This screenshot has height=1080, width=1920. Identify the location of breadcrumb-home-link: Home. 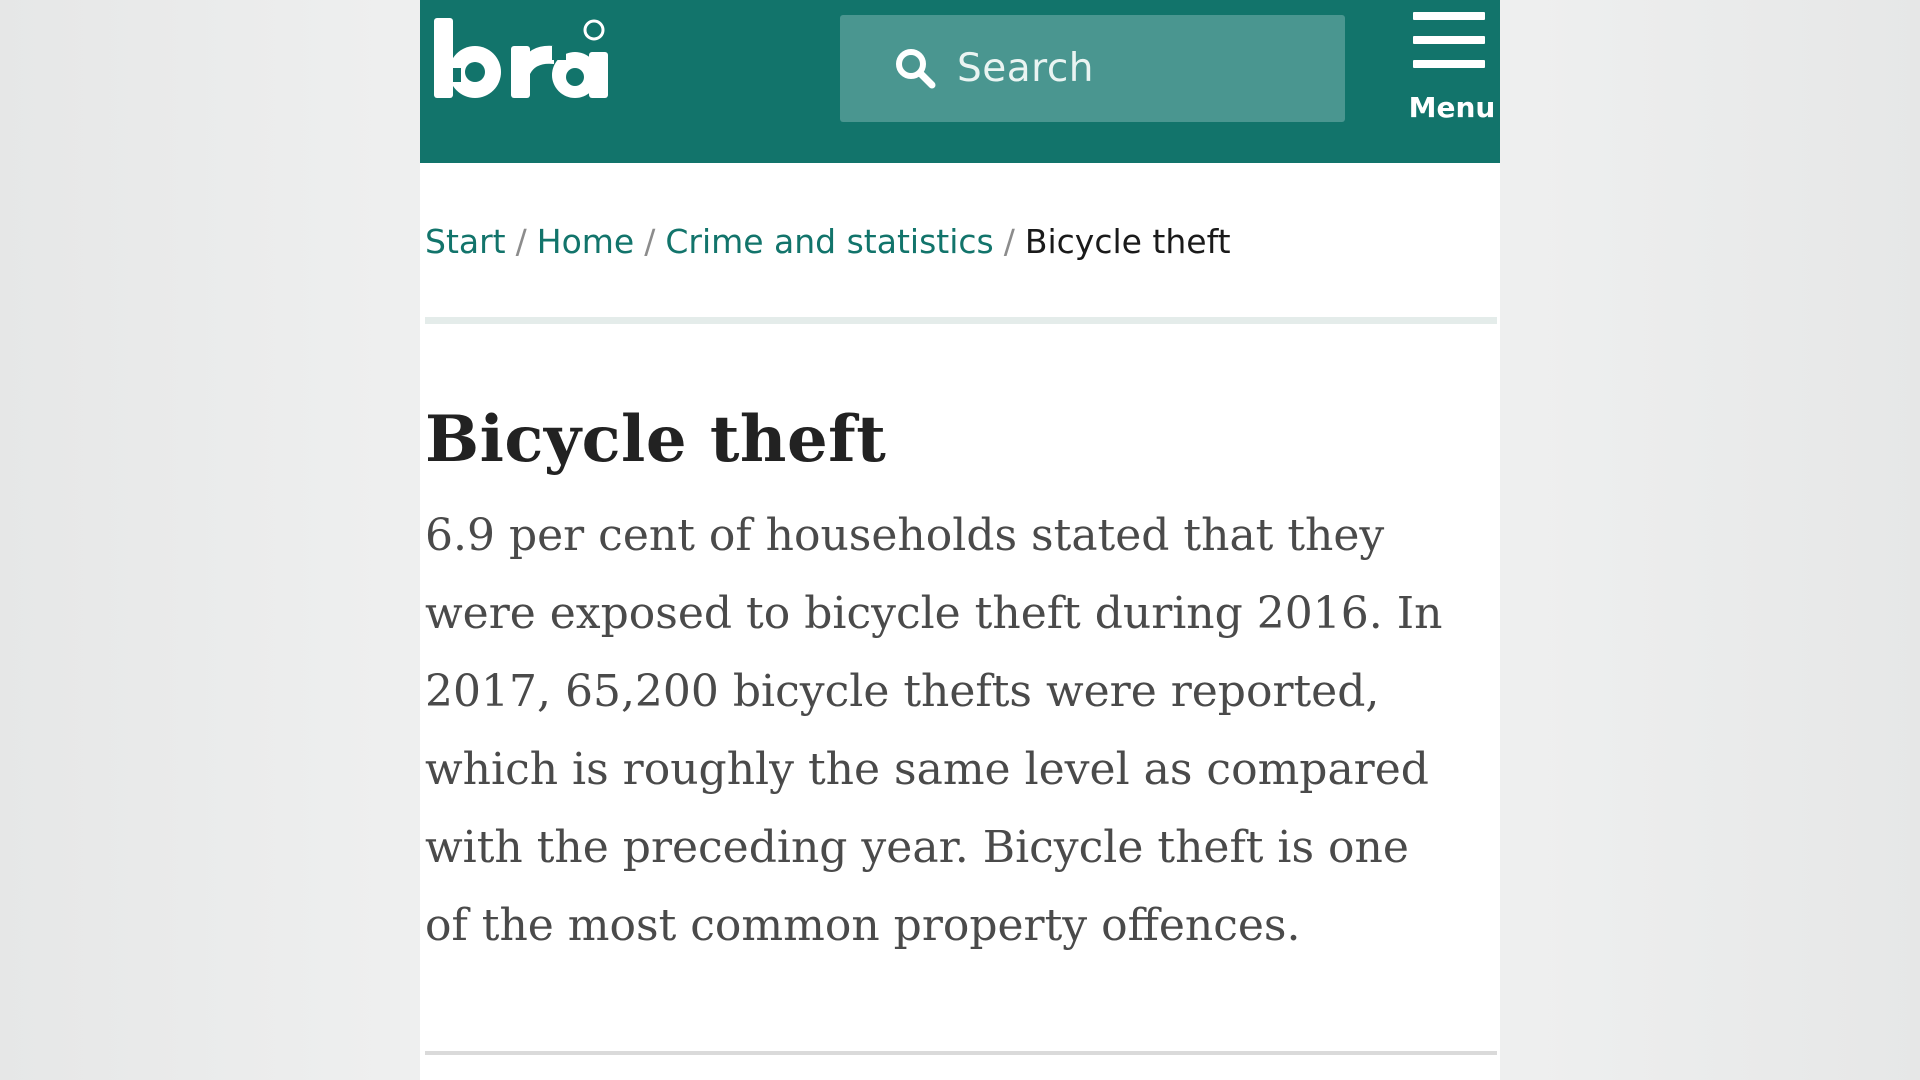
(585, 241).